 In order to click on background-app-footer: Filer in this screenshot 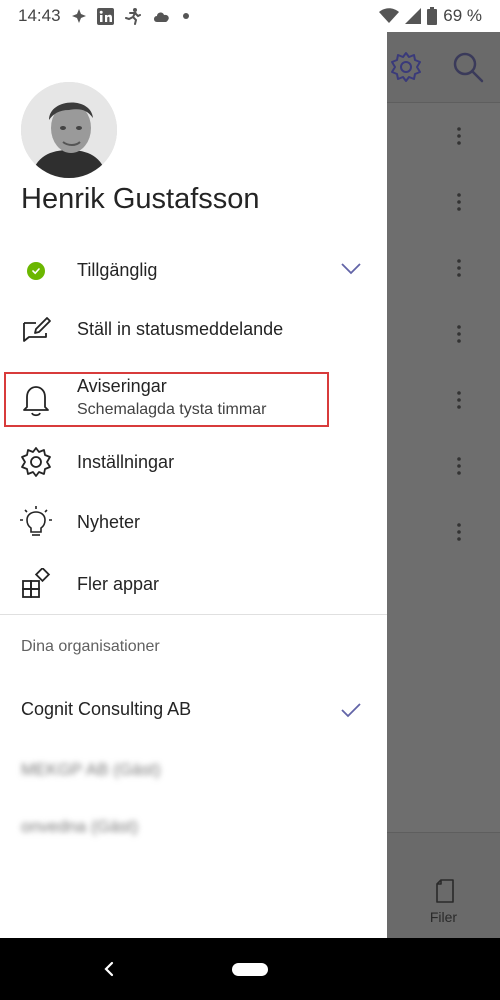, I will do `click(443, 885)`.